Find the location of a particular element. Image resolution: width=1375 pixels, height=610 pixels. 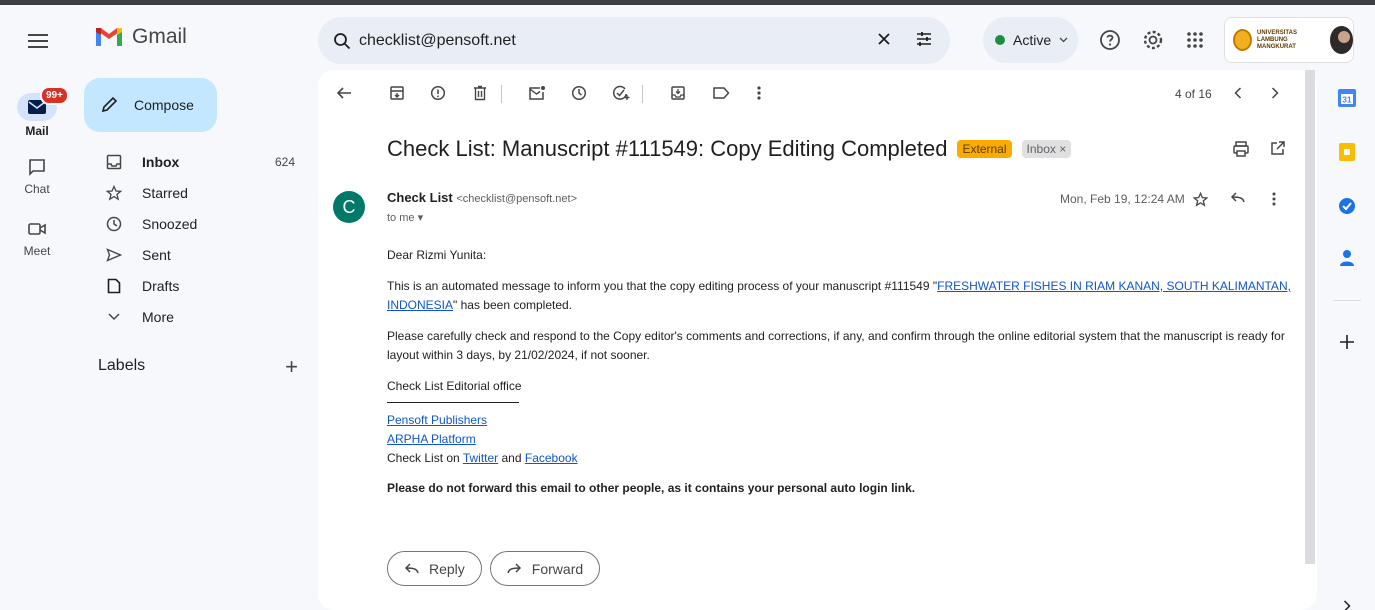

p1-text-end: " has been completed. is located at coordinates (513, 305).